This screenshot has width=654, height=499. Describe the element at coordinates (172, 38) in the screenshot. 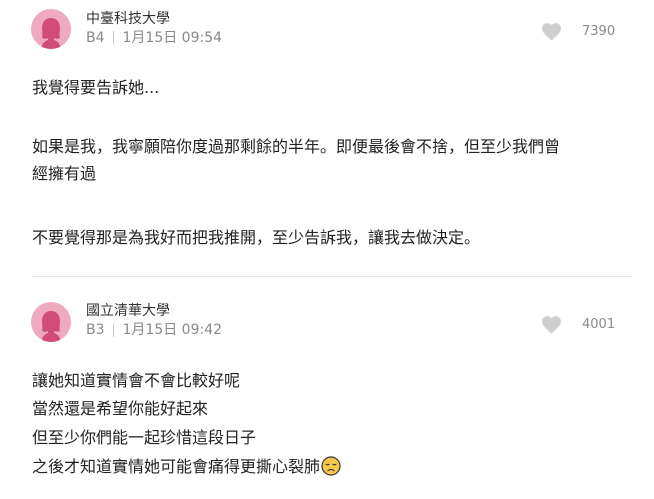

I see `post-time: 1月15日 09:54` at that location.